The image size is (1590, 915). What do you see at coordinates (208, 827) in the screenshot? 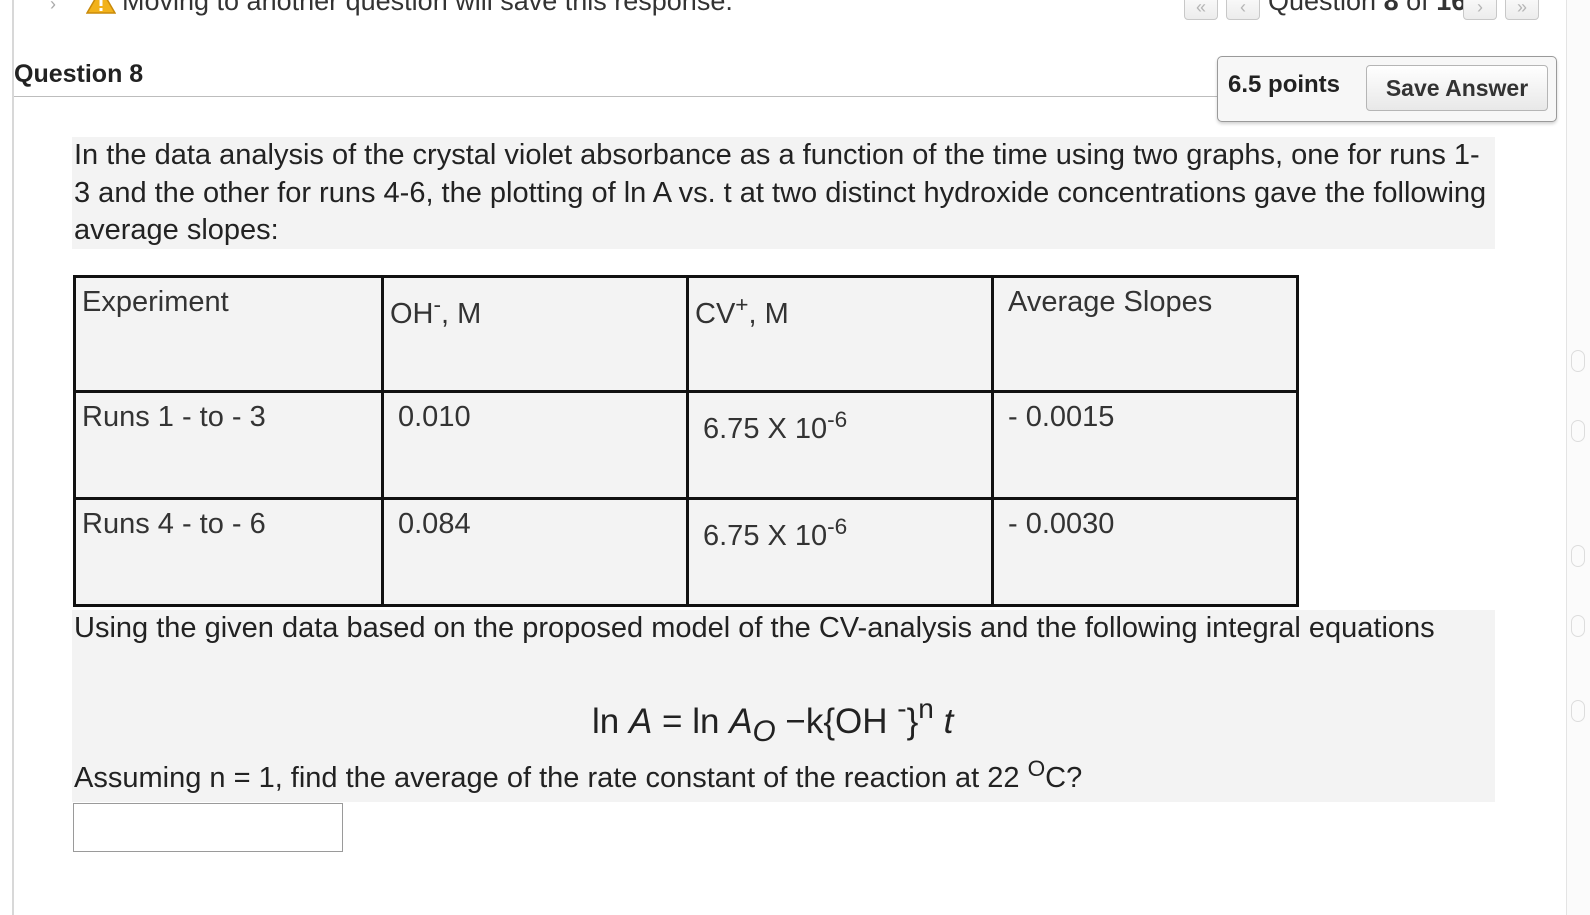
I see `answer-input` at bounding box center [208, 827].